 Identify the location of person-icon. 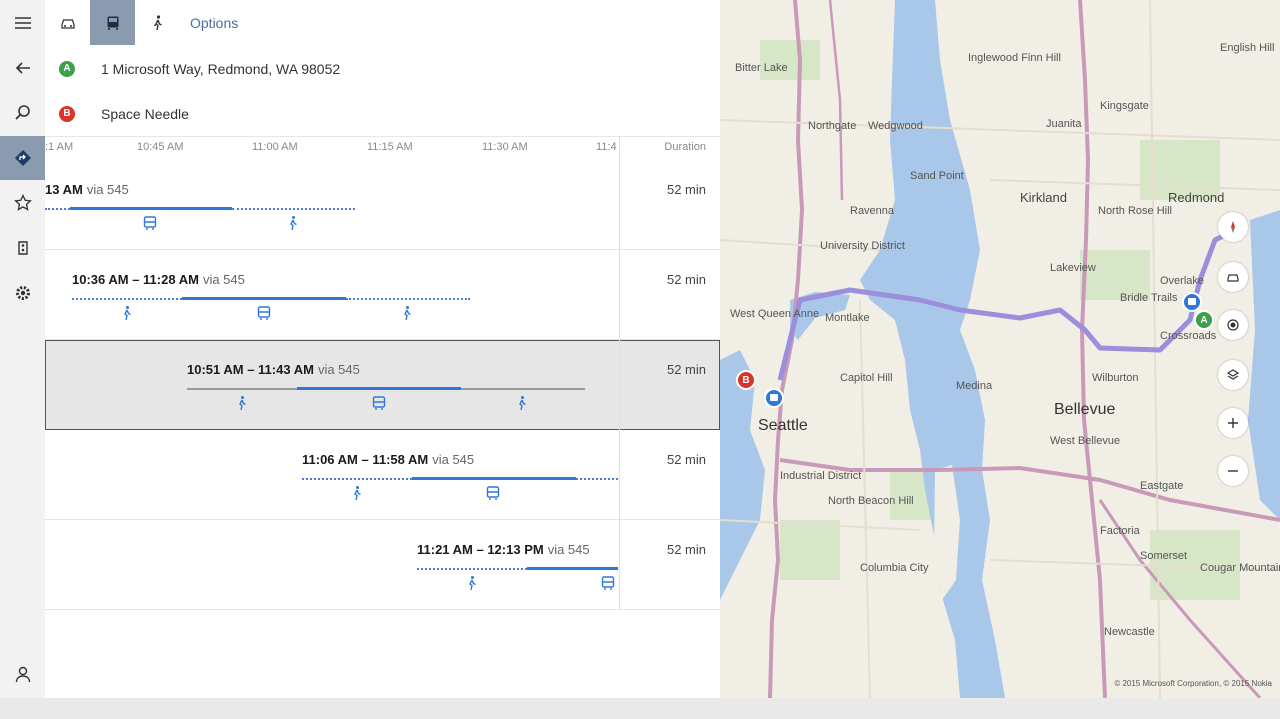
(22, 674).